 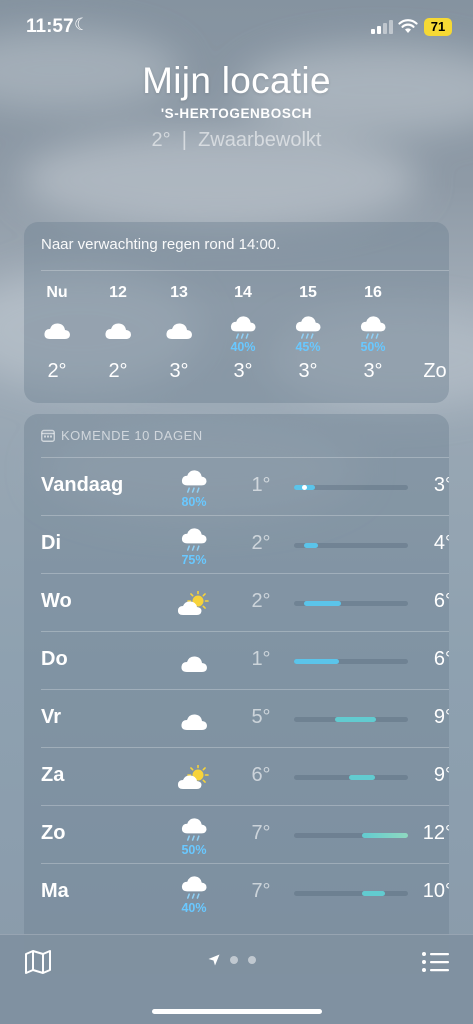 What do you see at coordinates (48, 435) in the screenshot?
I see `calendar-icon` at bounding box center [48, 435].